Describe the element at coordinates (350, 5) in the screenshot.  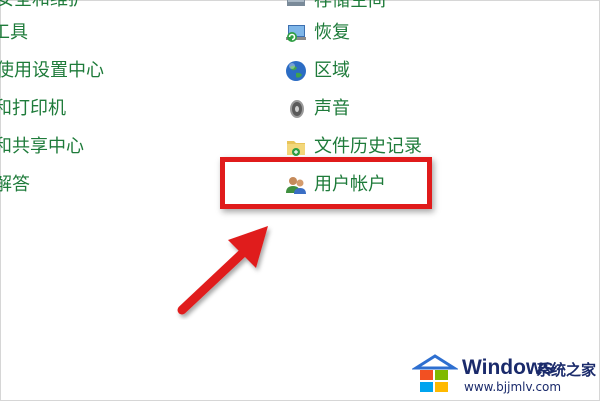
I see `right-item-label: 存储空间` at that location.